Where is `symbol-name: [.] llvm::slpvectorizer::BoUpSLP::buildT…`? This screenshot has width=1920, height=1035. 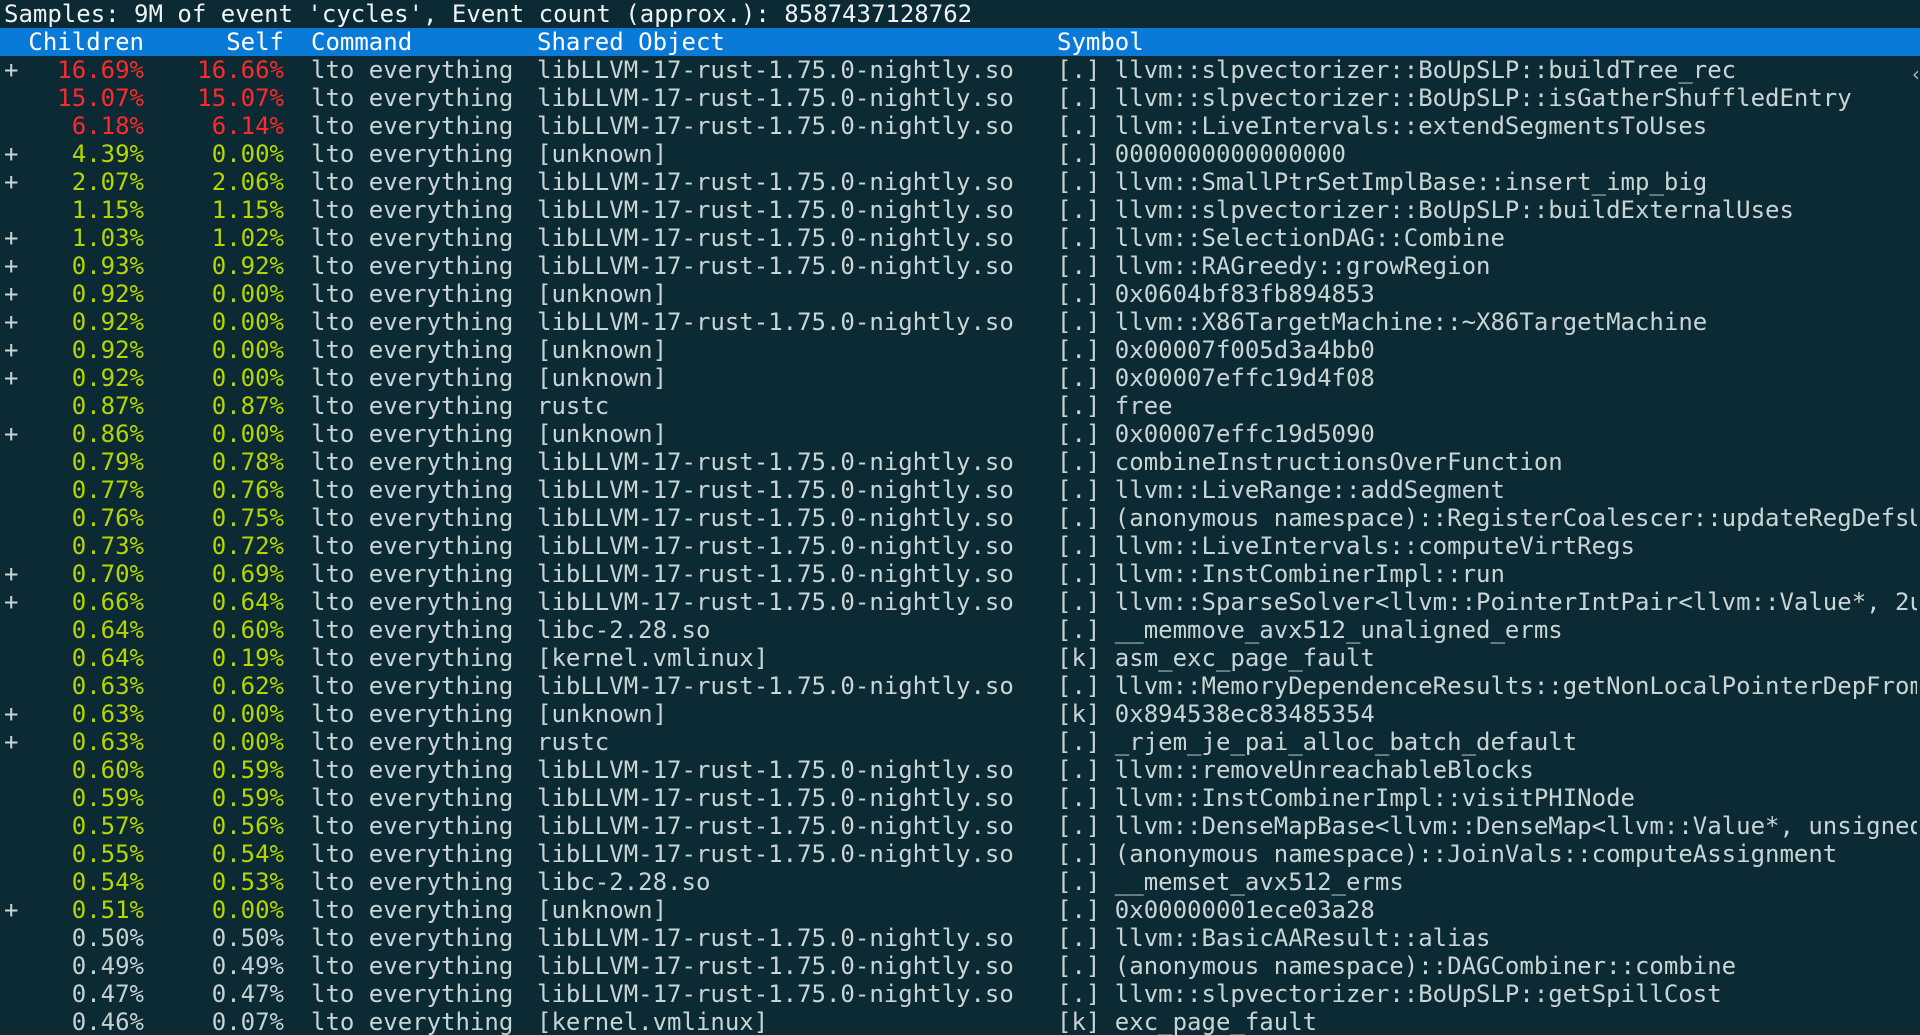
symbol-name: [.] llvm::slpvectorizer::BoUpSLP::buildT… is located at coordinates (1397, 70).